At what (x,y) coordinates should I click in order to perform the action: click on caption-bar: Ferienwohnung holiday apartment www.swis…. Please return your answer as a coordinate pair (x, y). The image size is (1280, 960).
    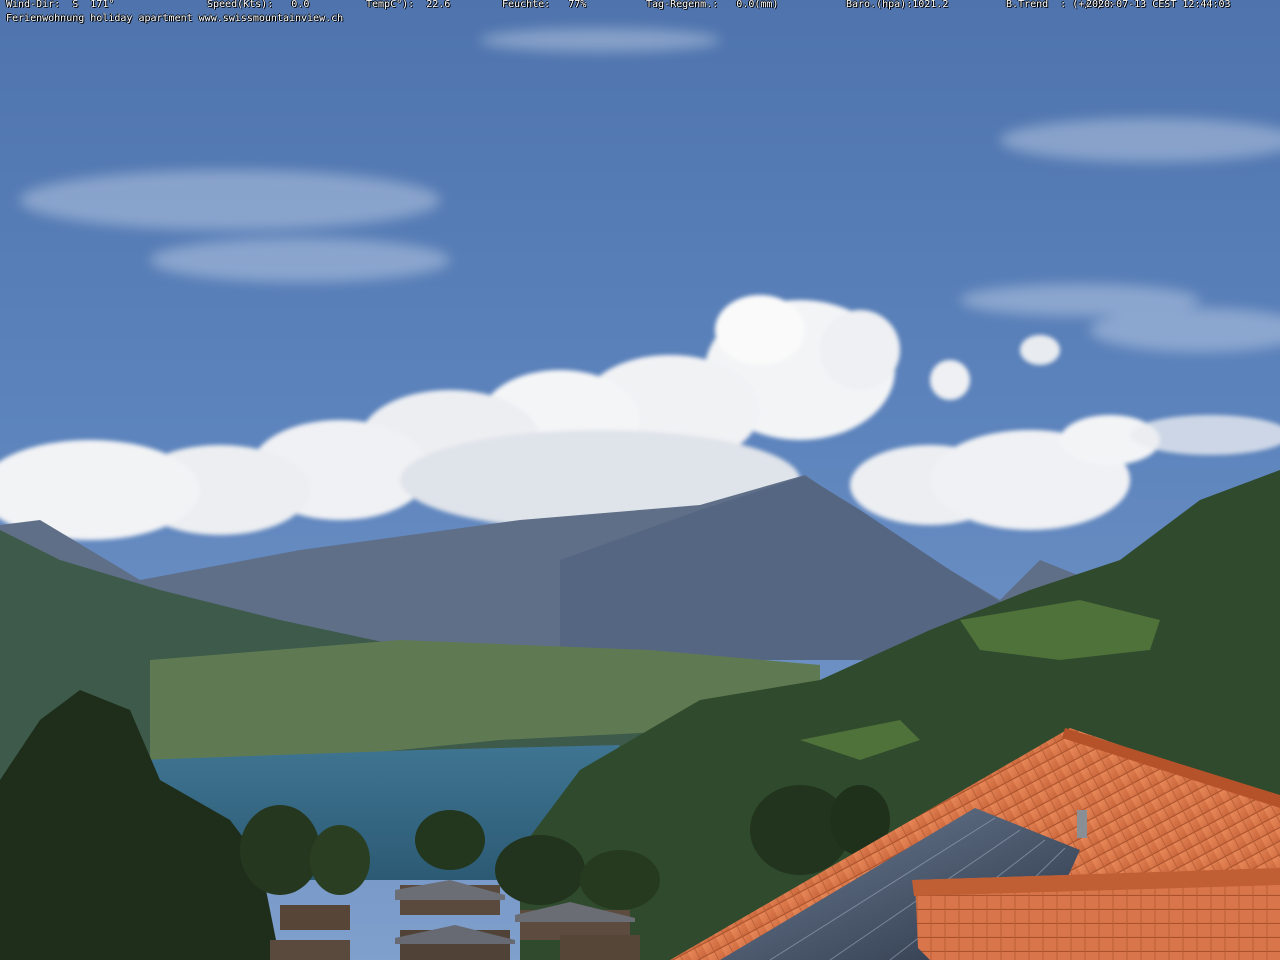
    Looking at the image, I should click on (640, 18).